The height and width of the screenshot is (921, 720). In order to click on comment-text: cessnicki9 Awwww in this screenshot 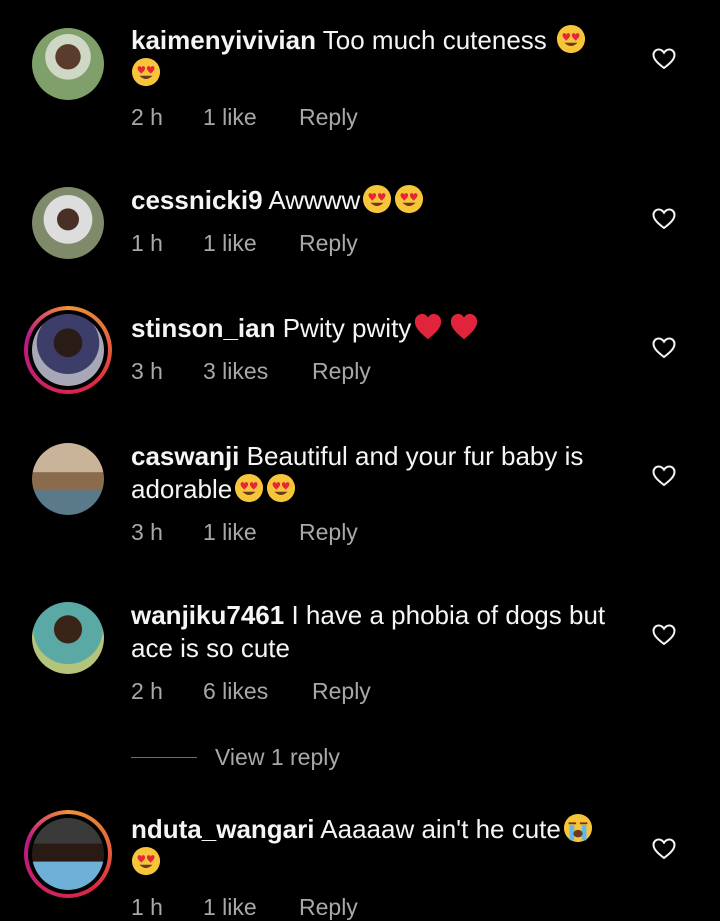, I will do `click(381, 200)`.